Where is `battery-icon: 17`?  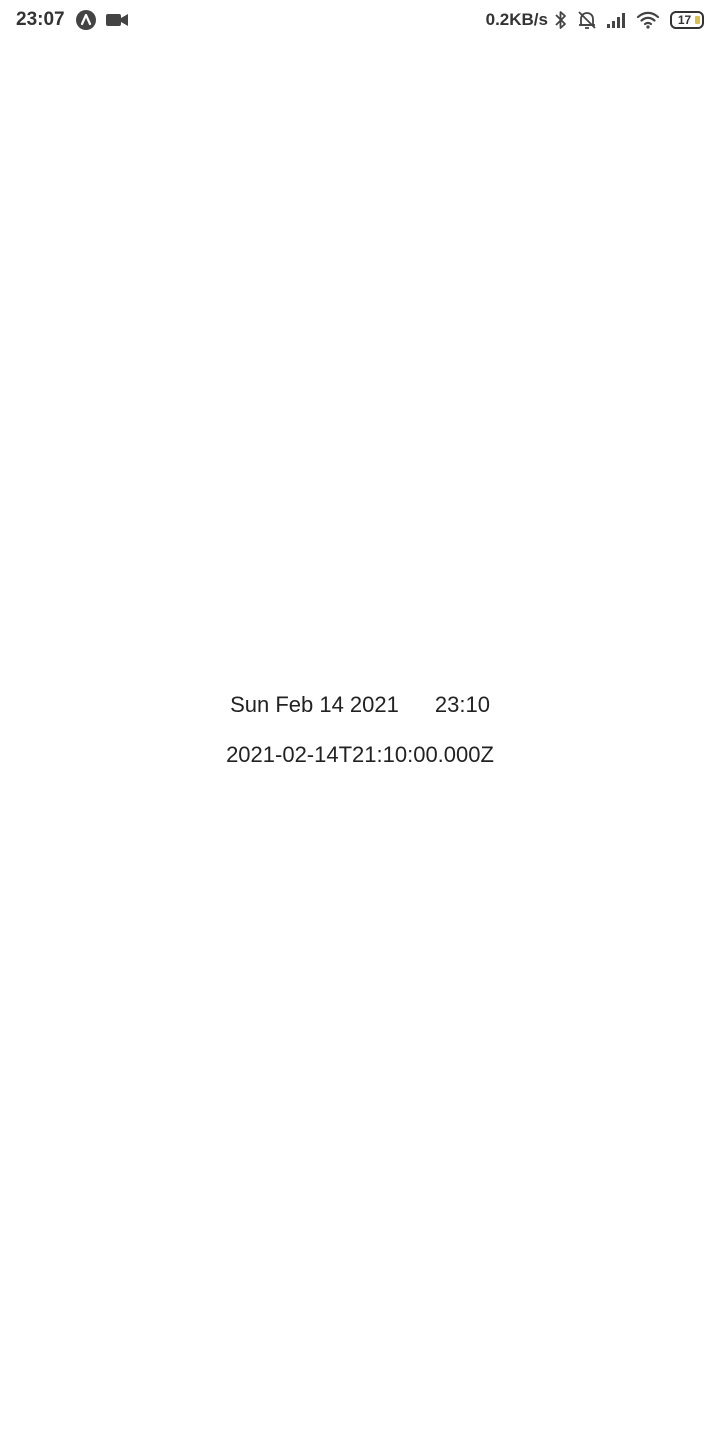
battery-icon: 17 is located at coordinates (687, 20).